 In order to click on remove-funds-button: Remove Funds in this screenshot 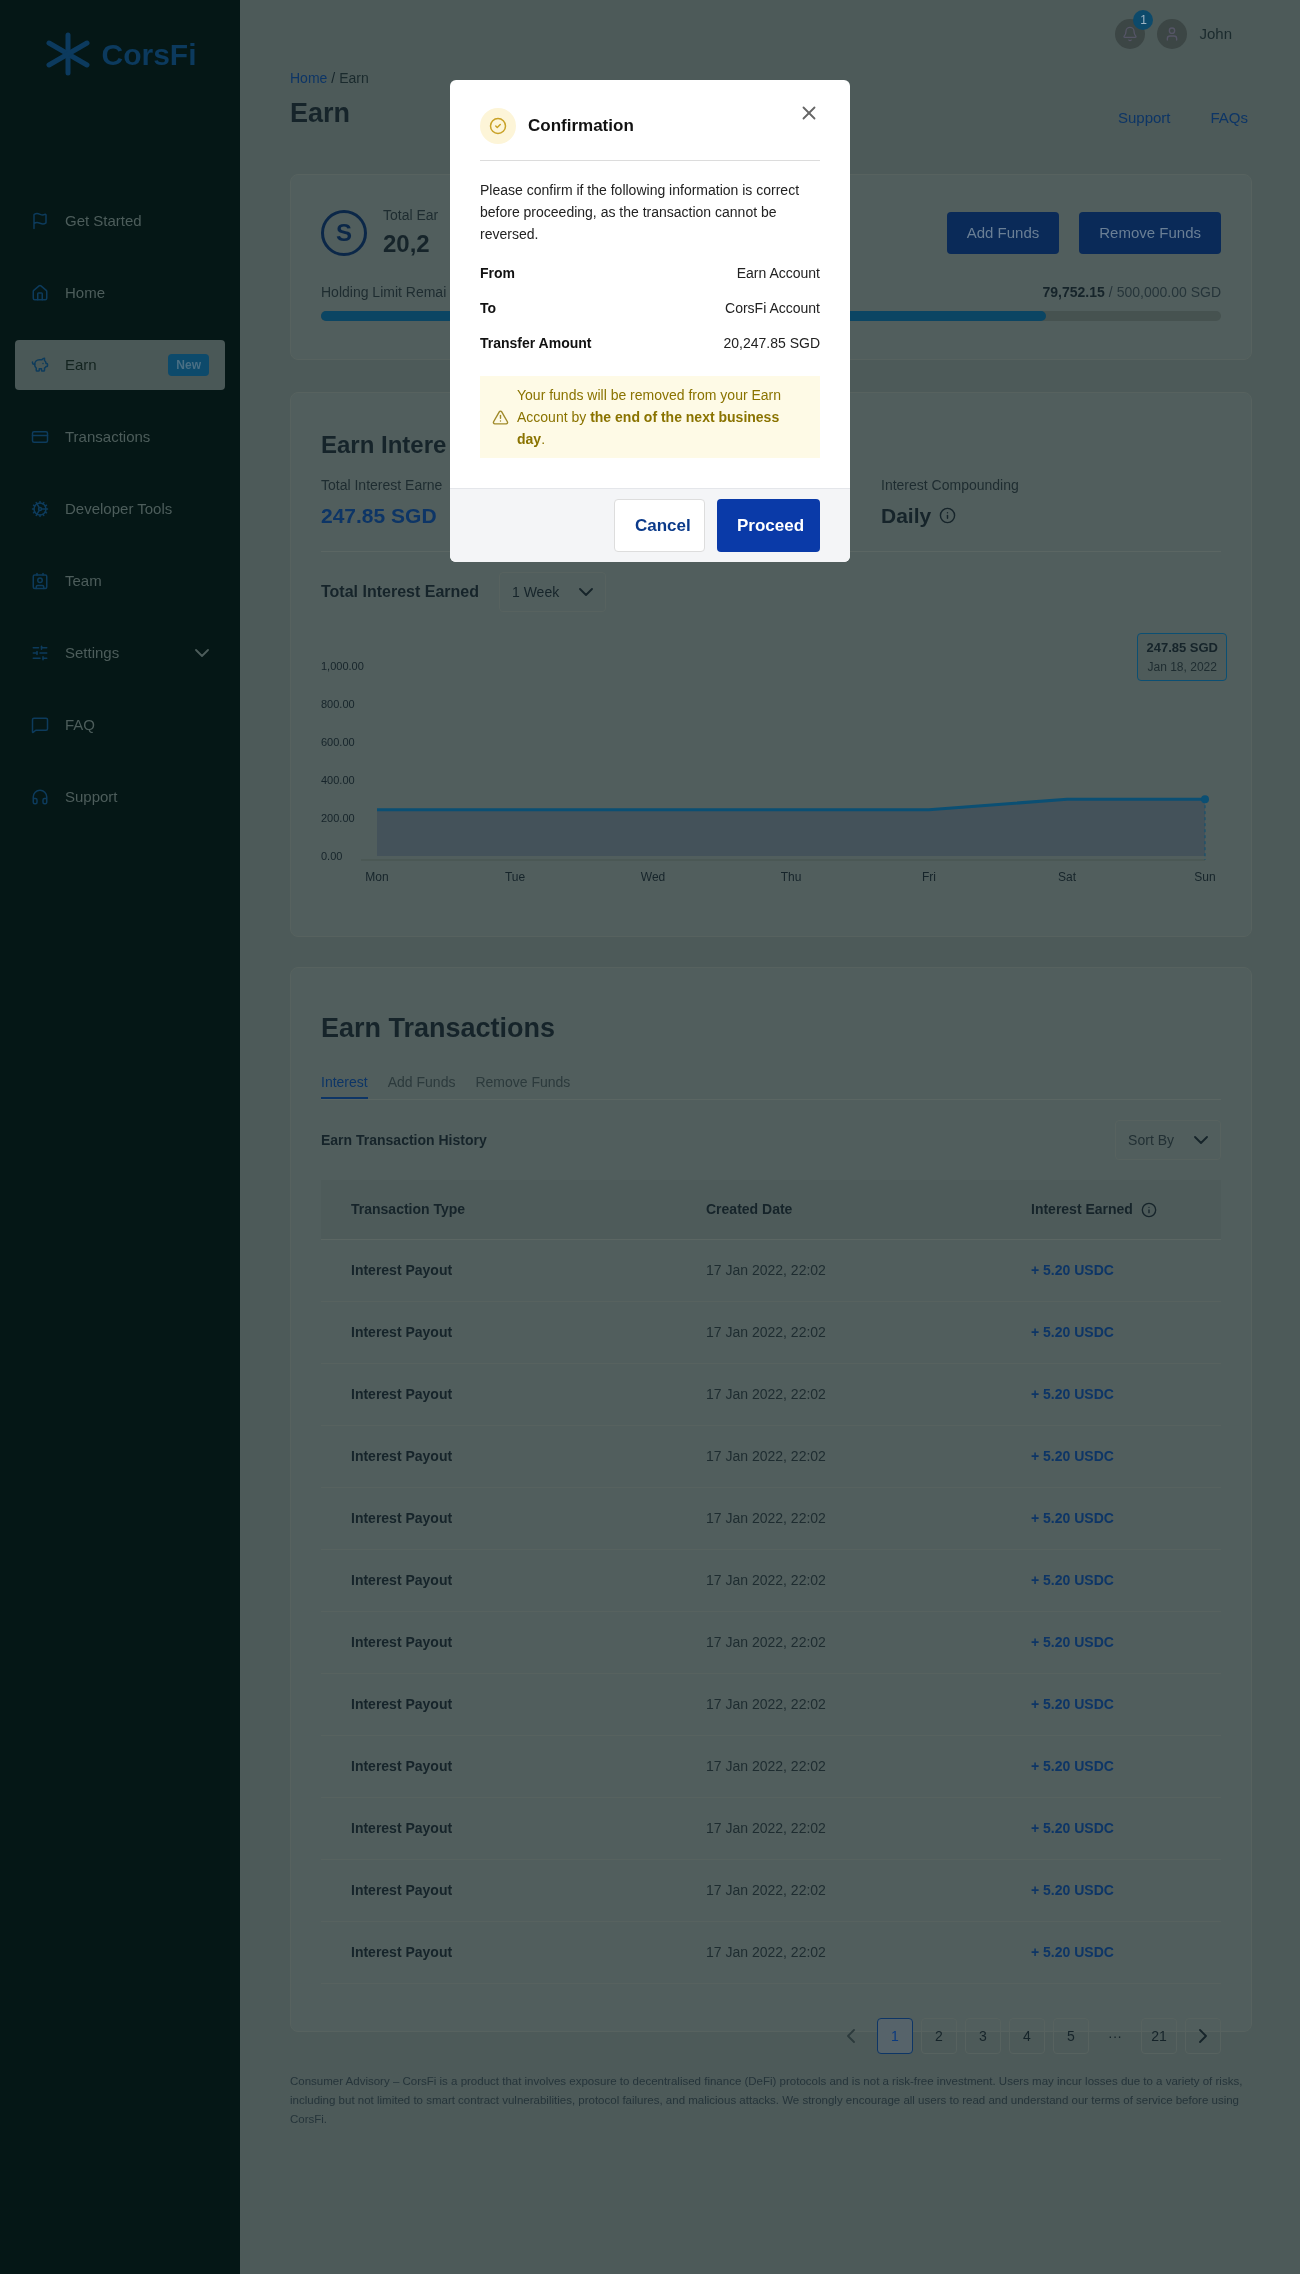, I will do `click(1150, 233)`.